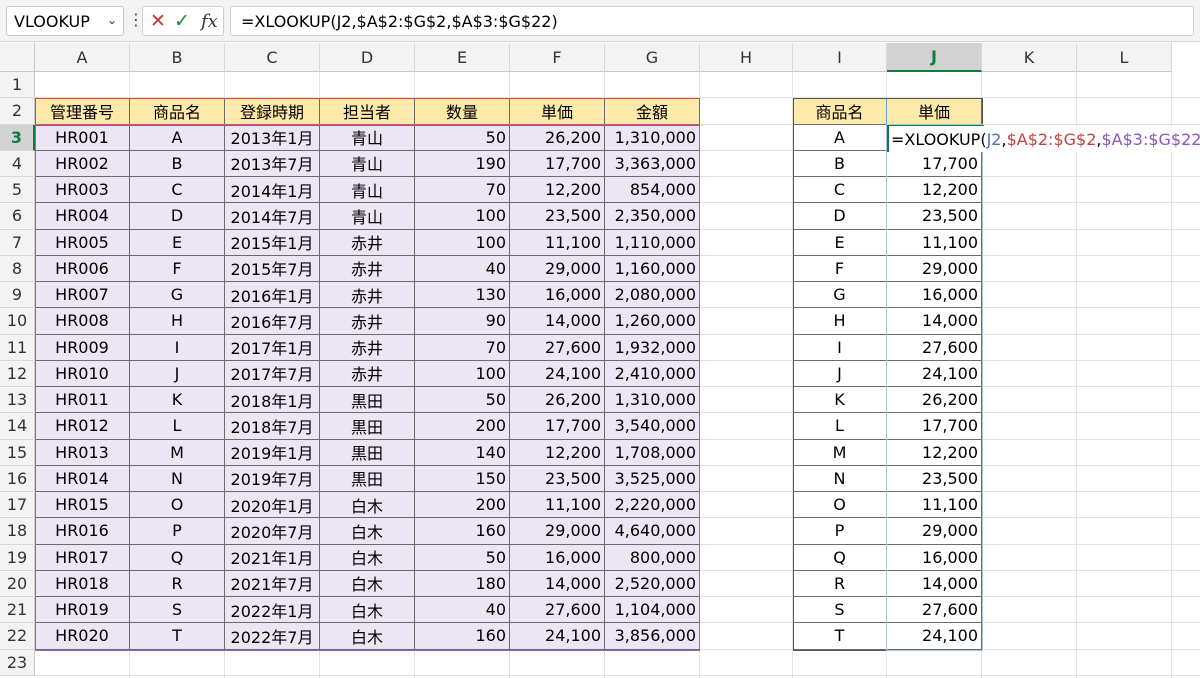  Describe the element at coordinates (82, 137) in the screenshot. I see `table-cell: HR001` at that location.